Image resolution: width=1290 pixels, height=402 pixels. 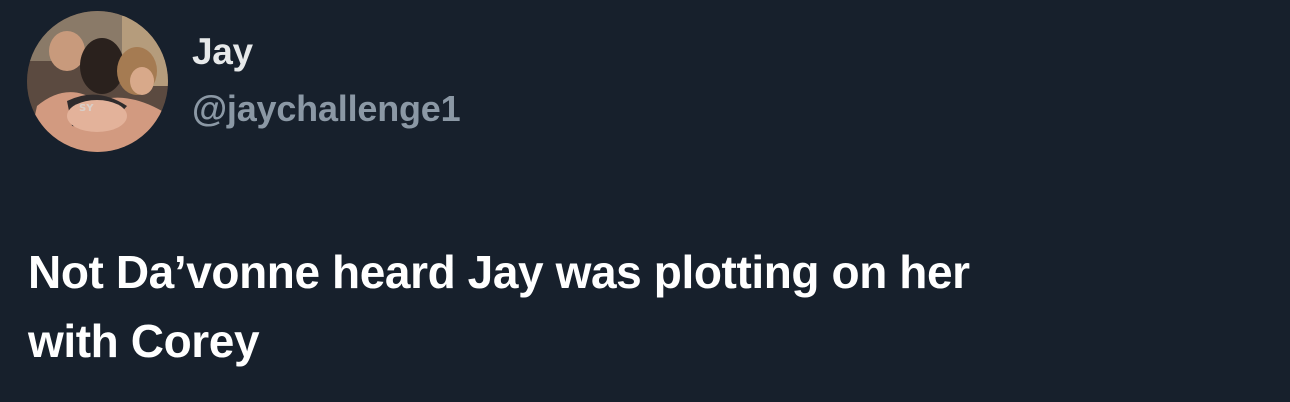 I want to click on tweet-author: Jay @jaychallenge1, so click(x=326, y=80).